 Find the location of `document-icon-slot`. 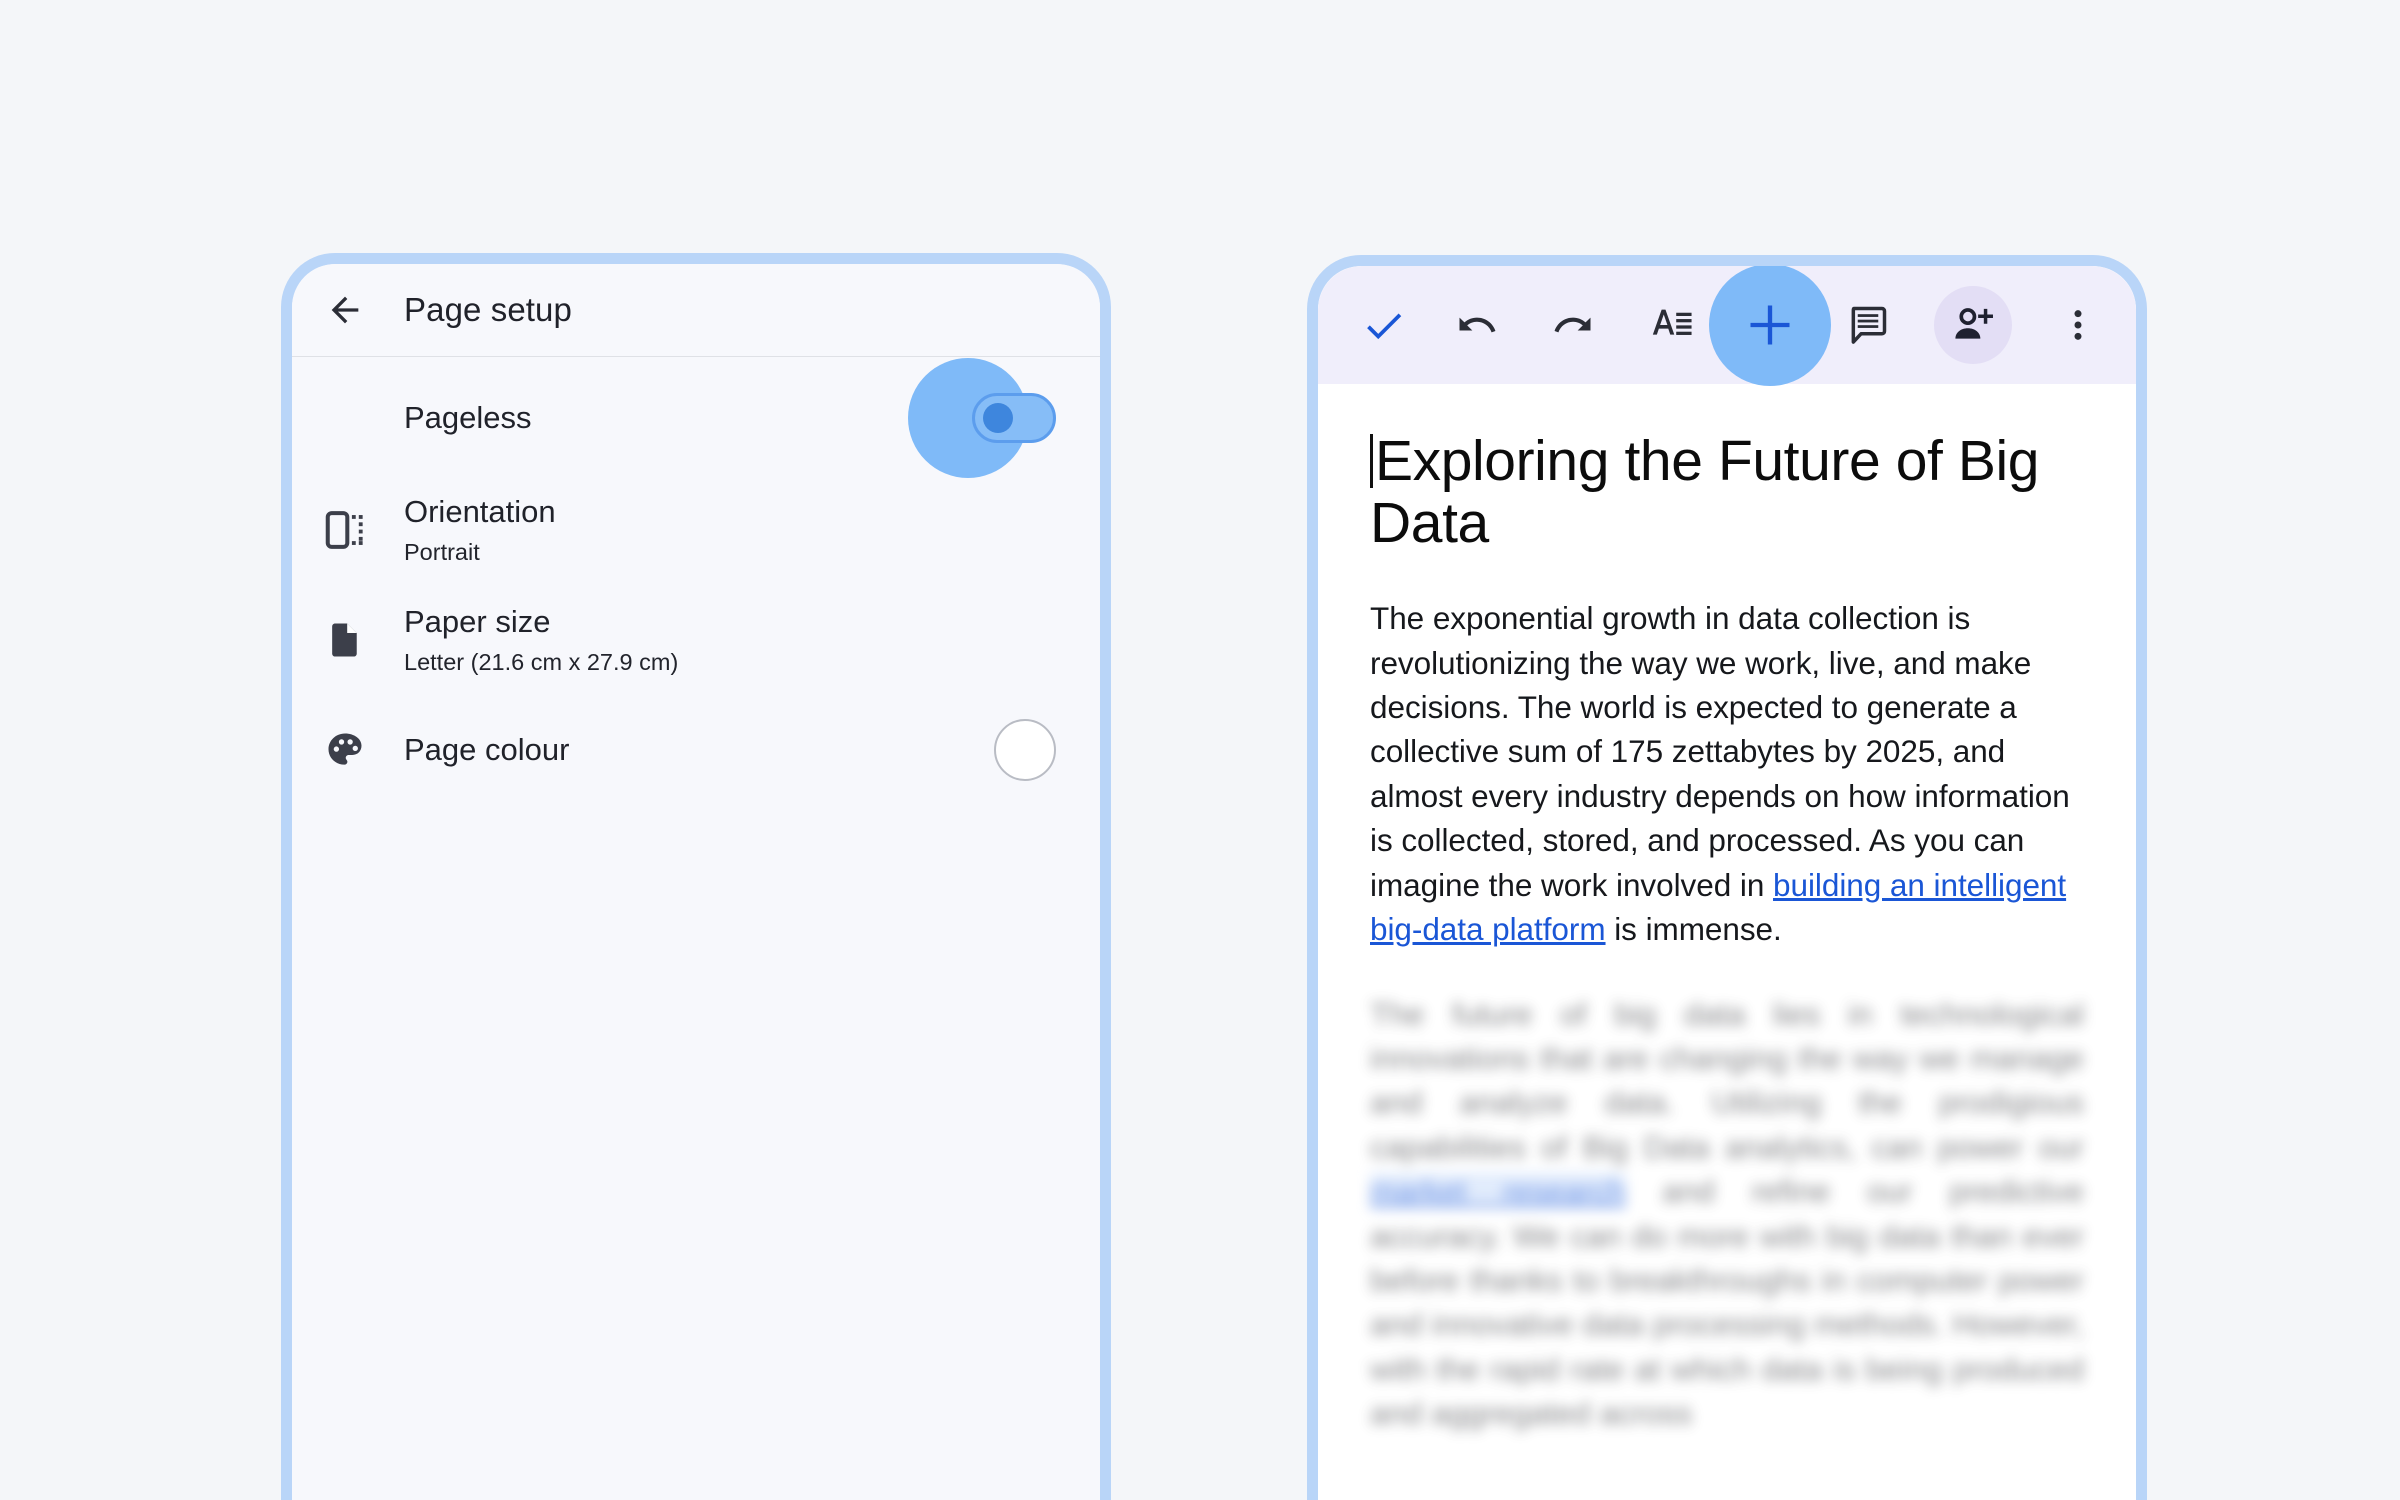

document-icon-slot is located at coordinates (345, 640).